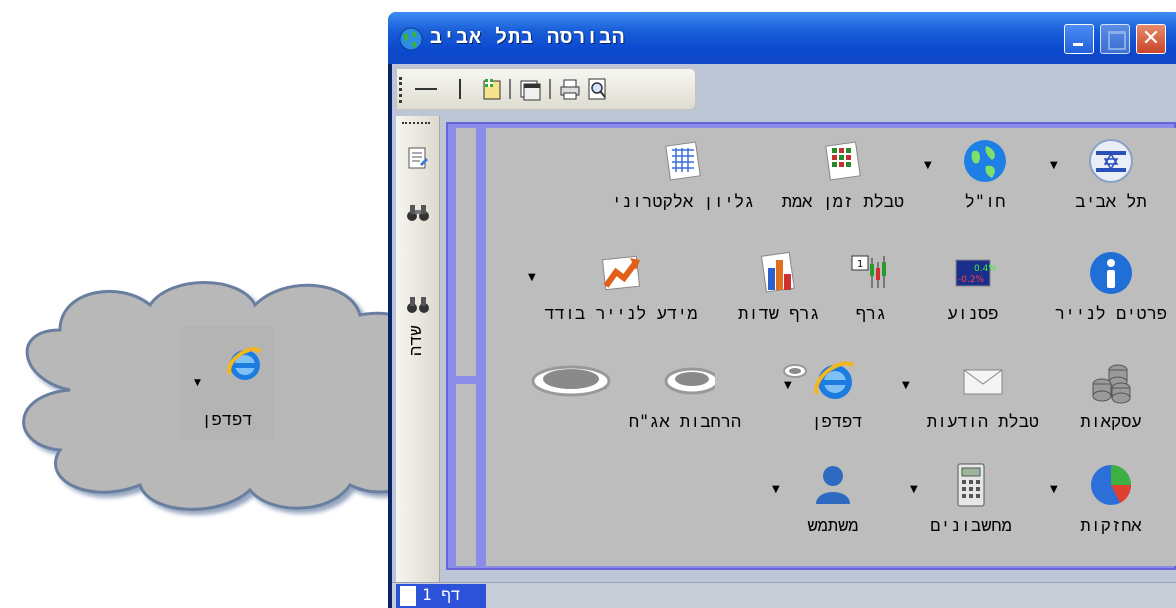  Describe the element at coordinates (782, 38) in the screenshot. I see `title-bar: הבורסה בתל אביב ✕` at that location.